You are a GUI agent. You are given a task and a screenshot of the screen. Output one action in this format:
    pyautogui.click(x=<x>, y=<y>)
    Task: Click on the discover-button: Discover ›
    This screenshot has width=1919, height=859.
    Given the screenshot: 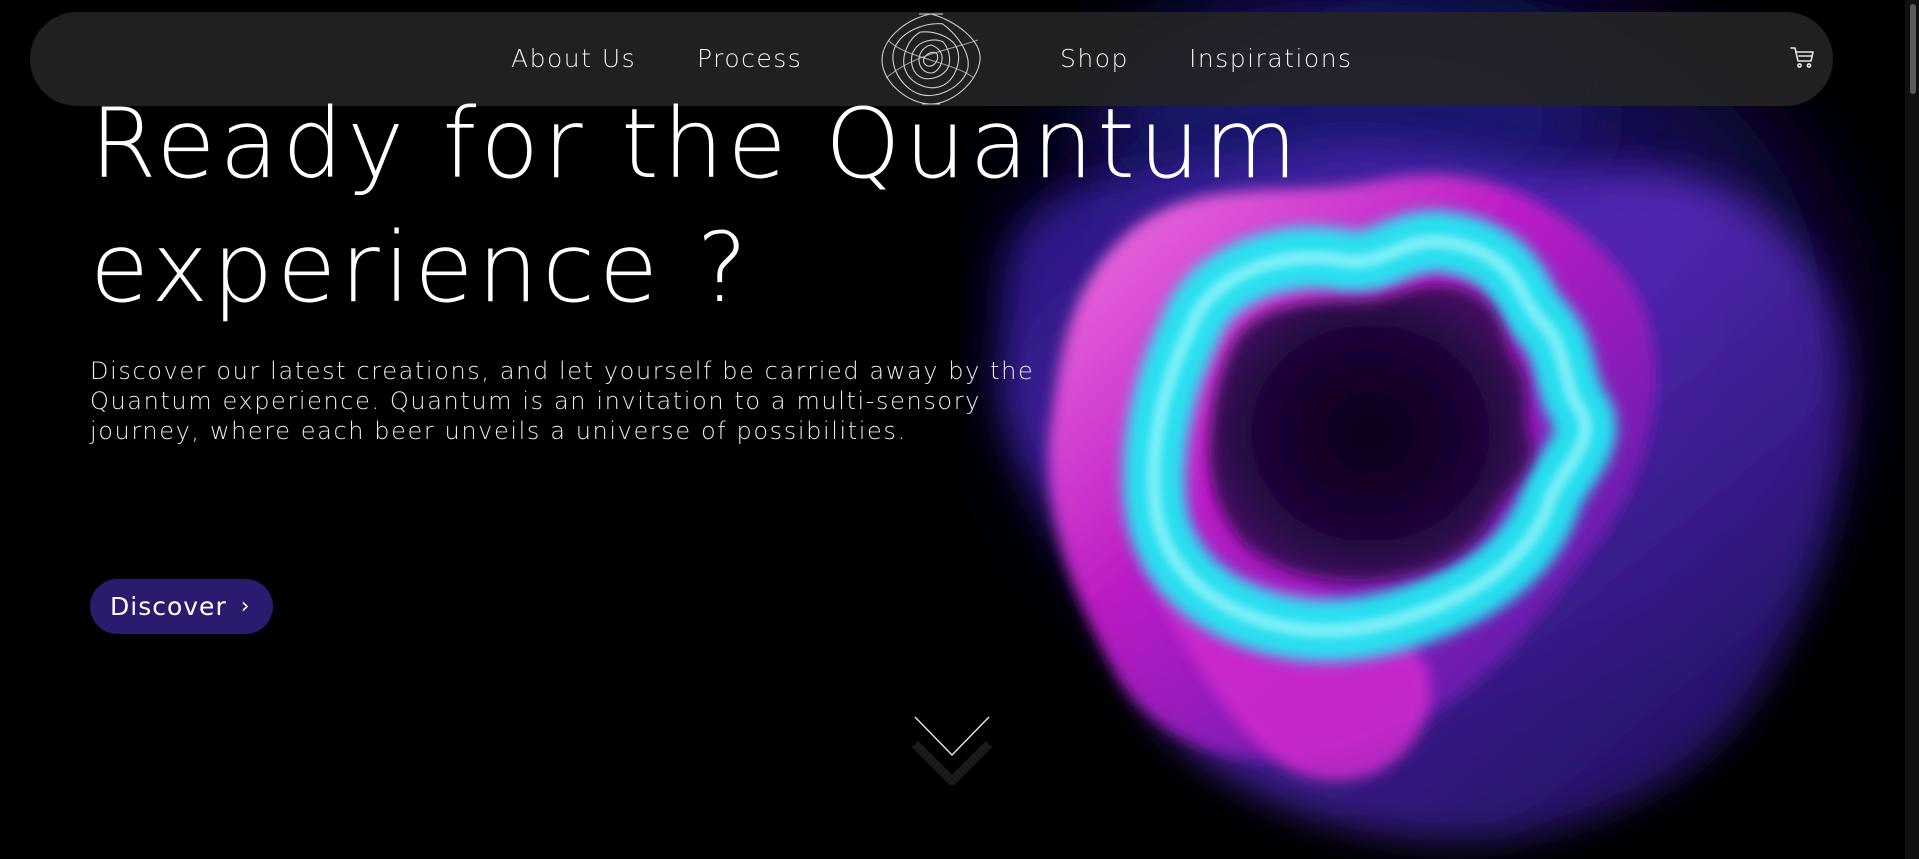 What is the action you would take?
    pyautogui.click(x=181, y=606)
    